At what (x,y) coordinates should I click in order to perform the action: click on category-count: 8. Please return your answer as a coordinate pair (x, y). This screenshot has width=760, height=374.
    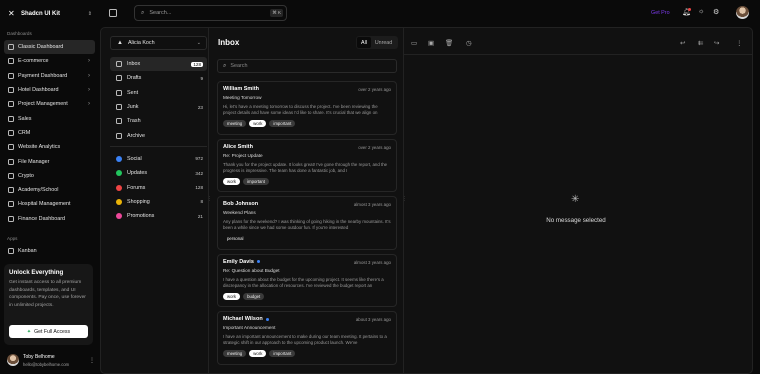
    Looking at the image, I should click on (201, 202).